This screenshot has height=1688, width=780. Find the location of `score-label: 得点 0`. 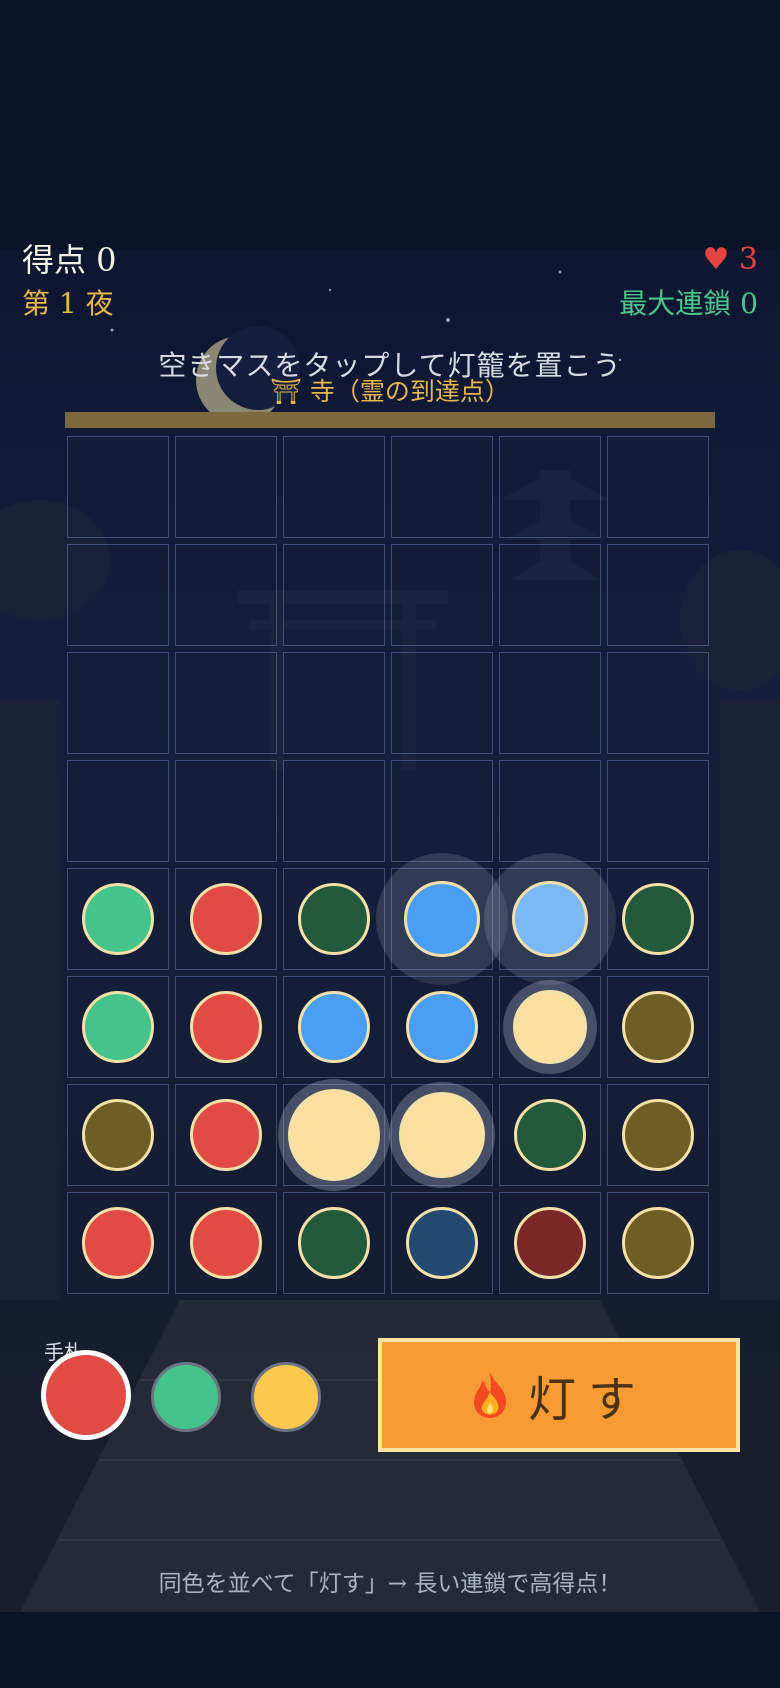

score-label: 得点 0 is located at coordinates (69, 260).